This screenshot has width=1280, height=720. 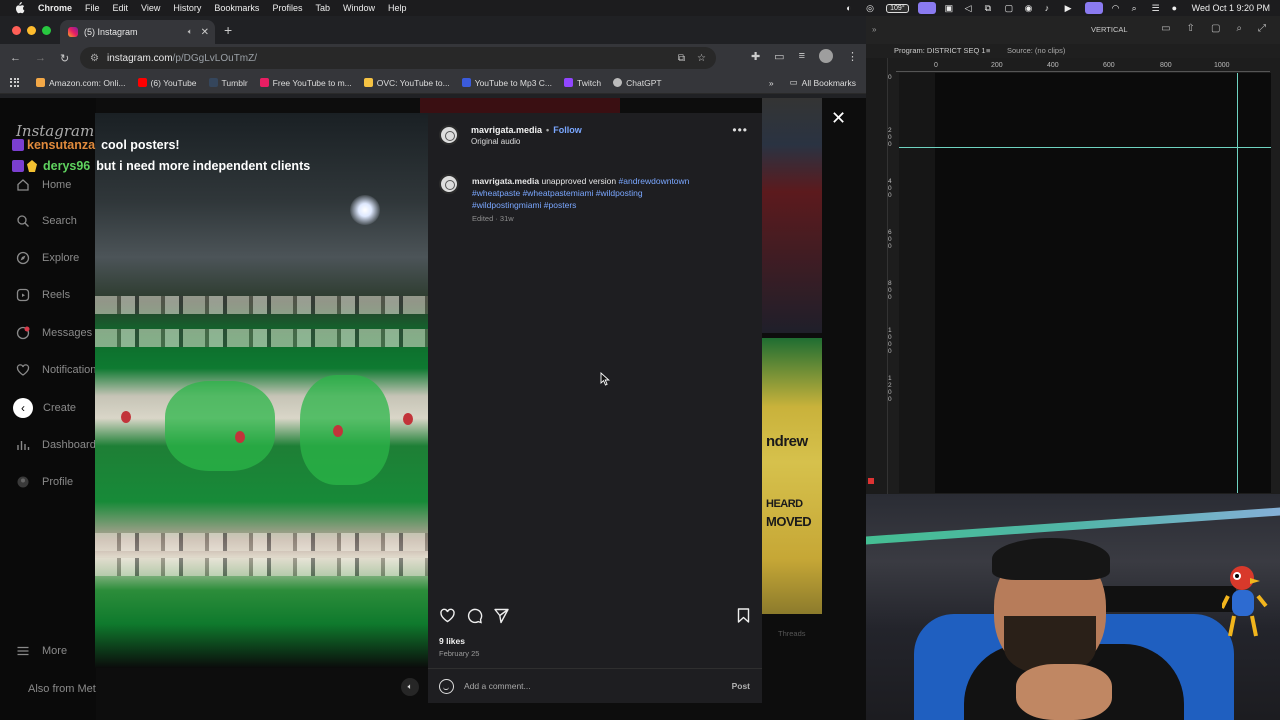 What do you see at coordinates (897, 8) in the screenshot?
I see `battery-indicator: 109°` at bounding box center [897, 8].